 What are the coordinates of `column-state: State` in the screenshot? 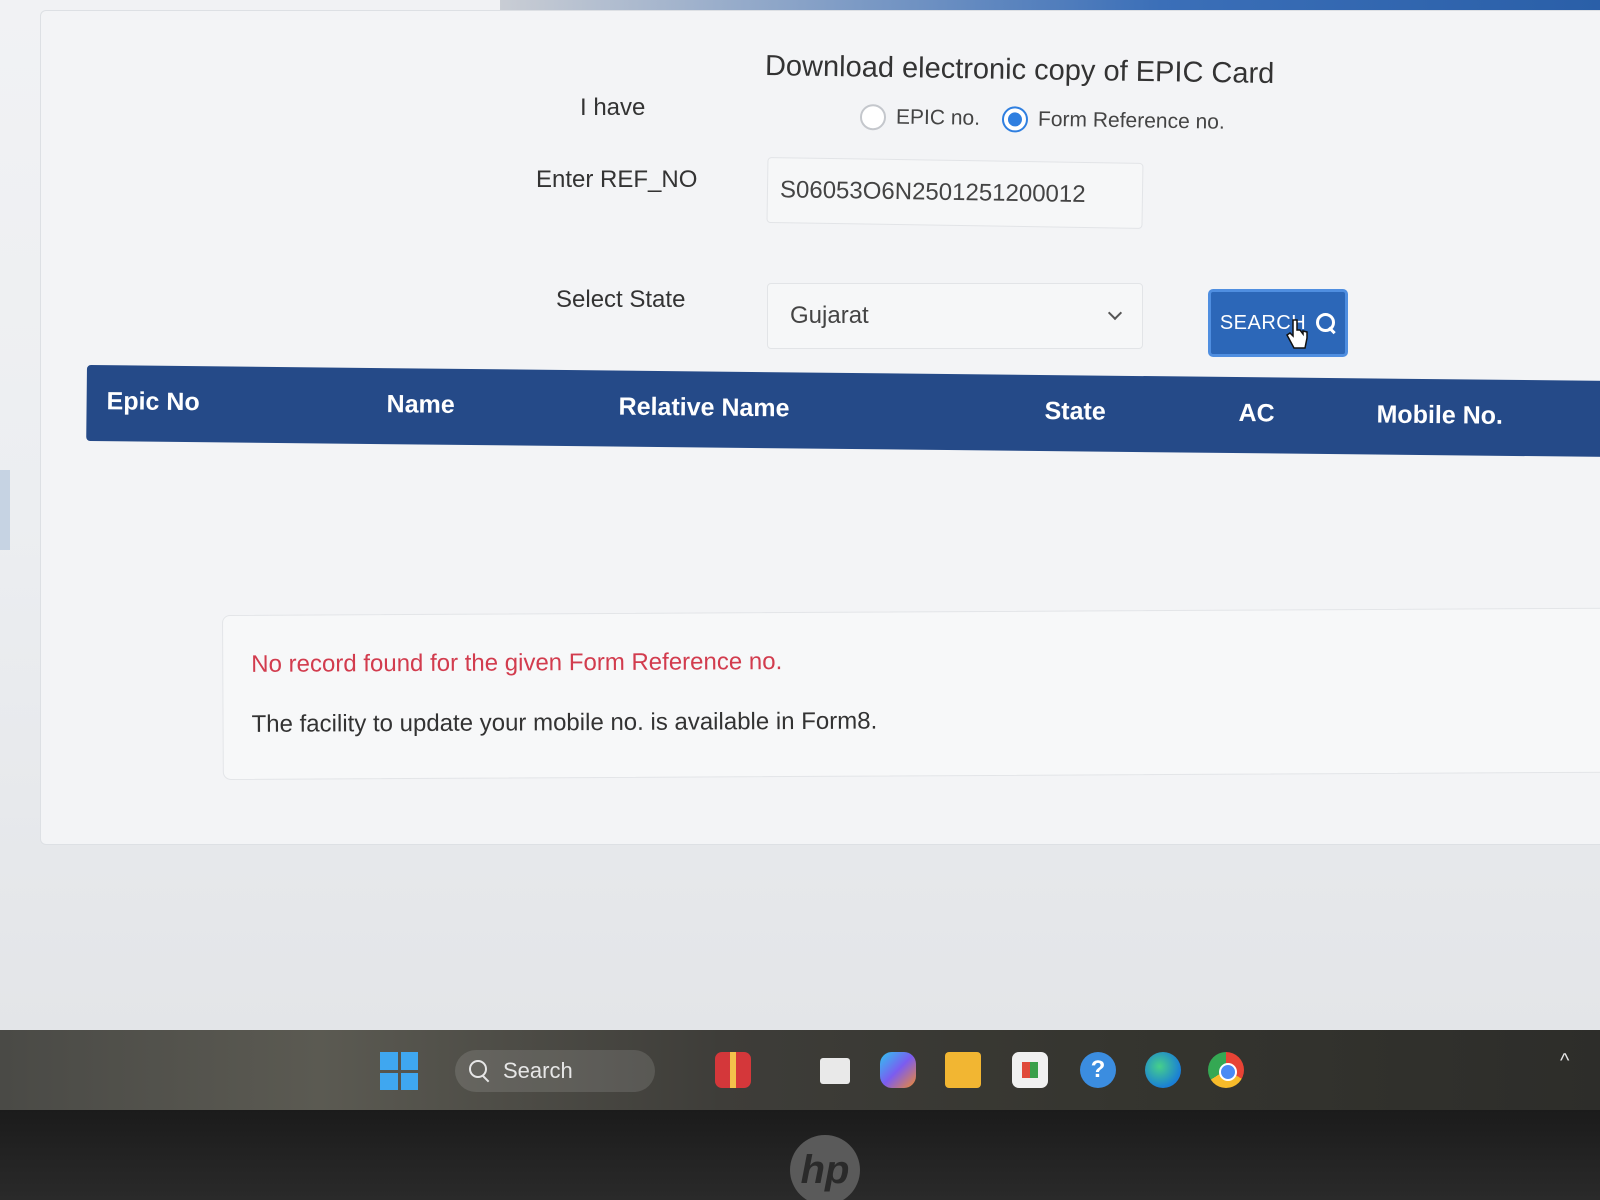 It's located at (1075, 411).